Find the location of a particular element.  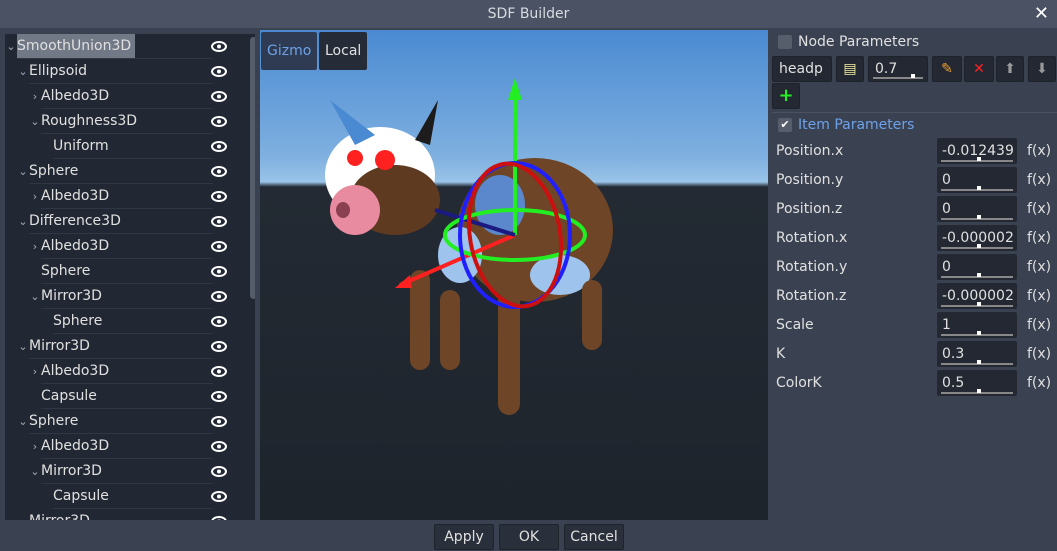

param-value-input: 1 is located at coordinates (977, 325).